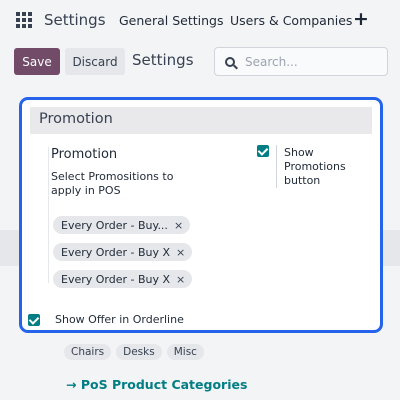 This screenshot has height=400, width=400. I want to click on search-icon, so click(230, 61).